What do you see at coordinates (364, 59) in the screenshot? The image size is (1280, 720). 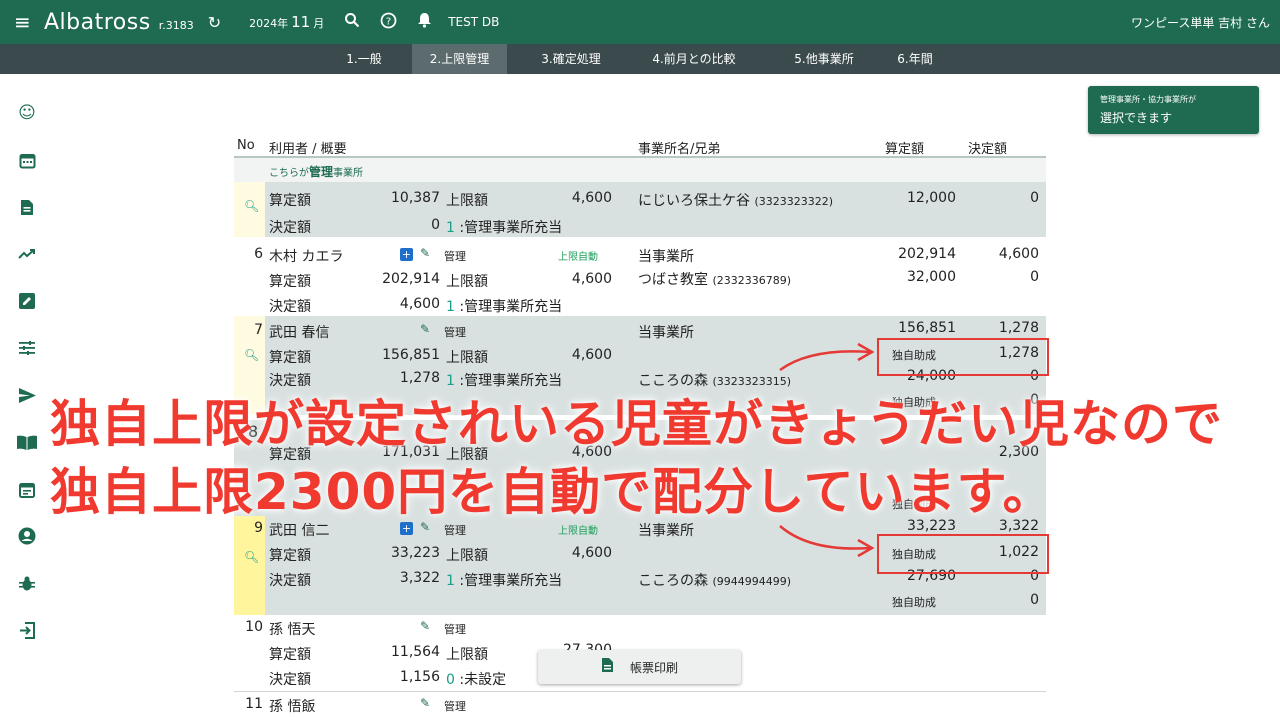 I see `tab-general: 1.一般` at bounding box center [364, 59].